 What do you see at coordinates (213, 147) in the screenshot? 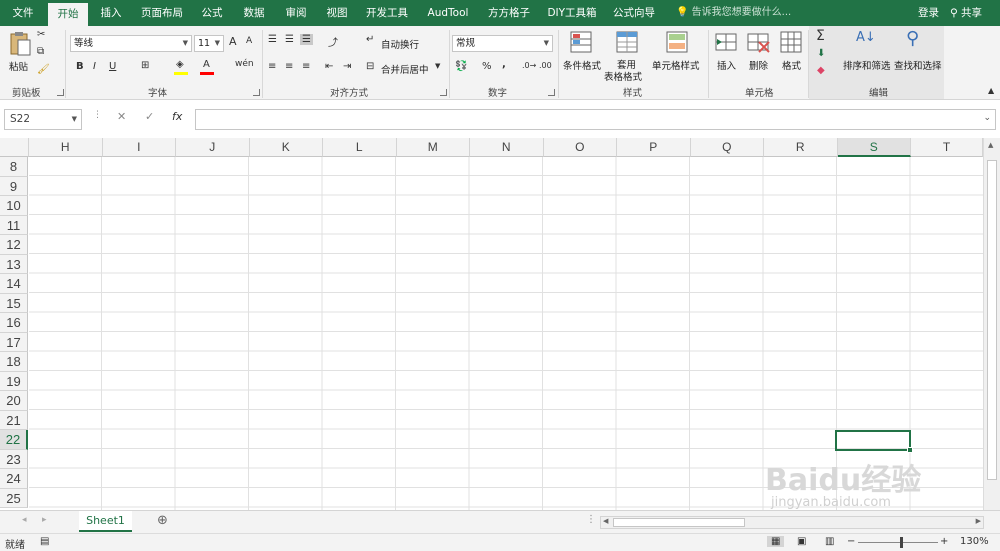
I see `column-header: J` at bounding box center [213, 147].